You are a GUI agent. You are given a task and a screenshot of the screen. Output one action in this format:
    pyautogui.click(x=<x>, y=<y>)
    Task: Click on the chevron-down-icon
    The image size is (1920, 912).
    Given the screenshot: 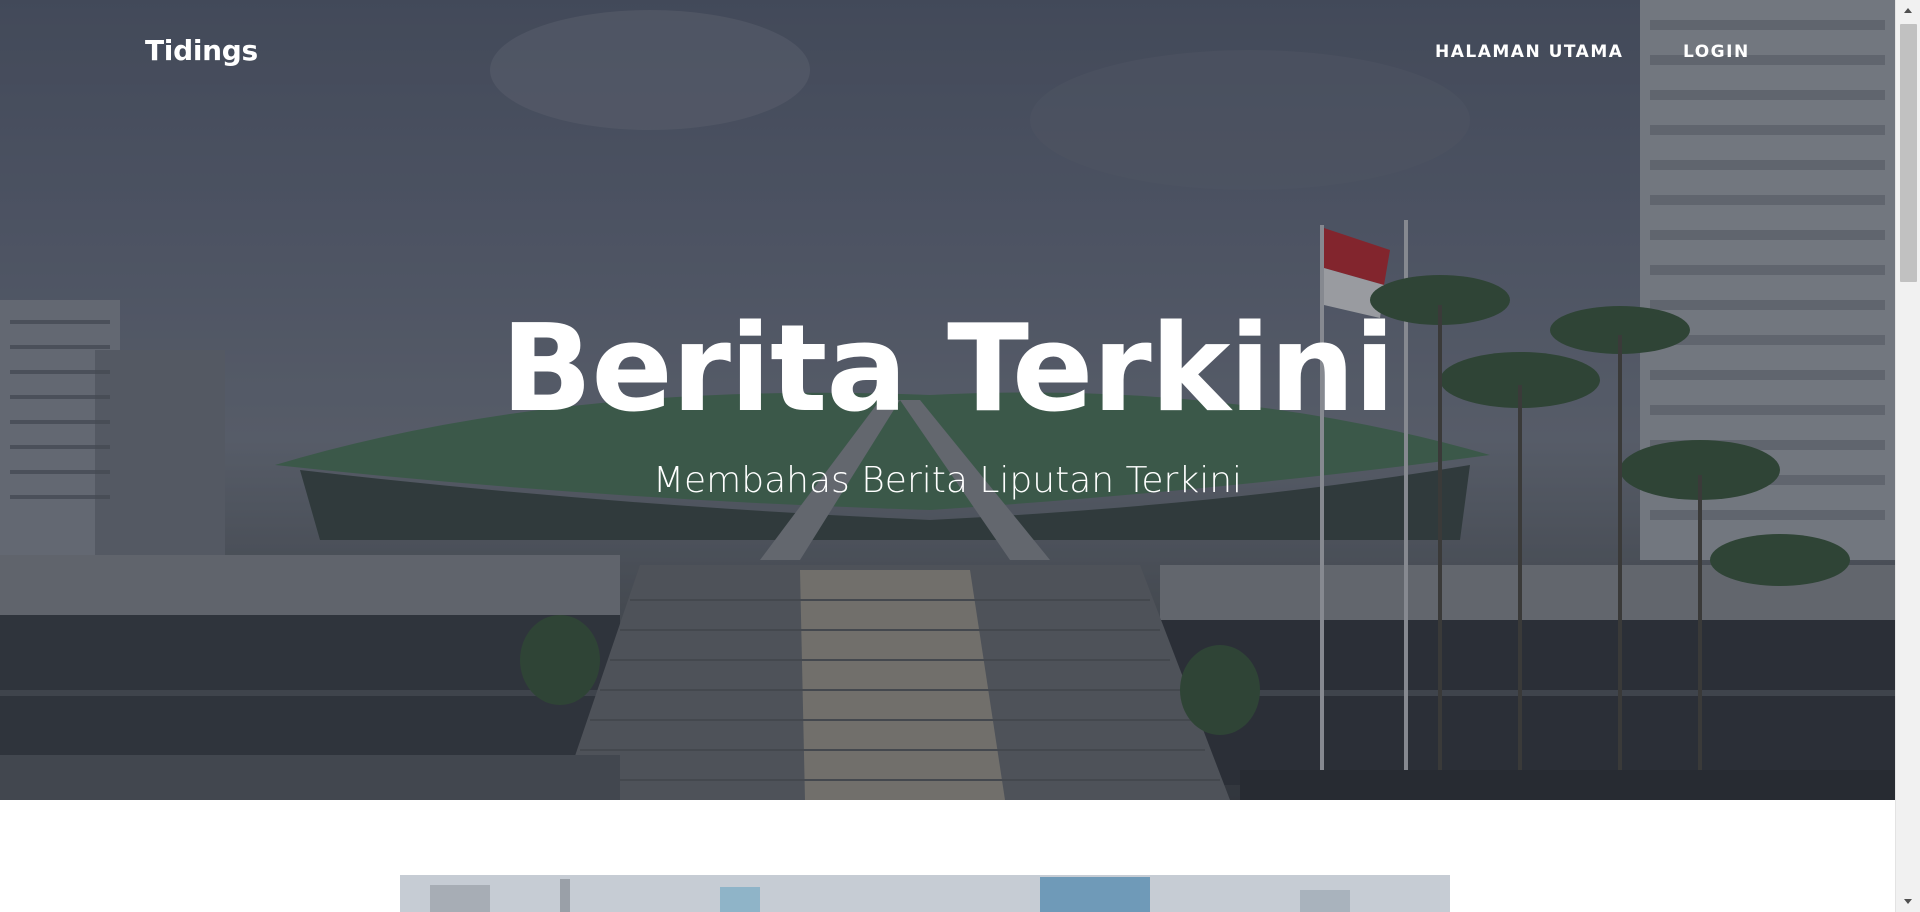 What is the action you would take?
    pyautogui.click(x=1908, y=901)
    